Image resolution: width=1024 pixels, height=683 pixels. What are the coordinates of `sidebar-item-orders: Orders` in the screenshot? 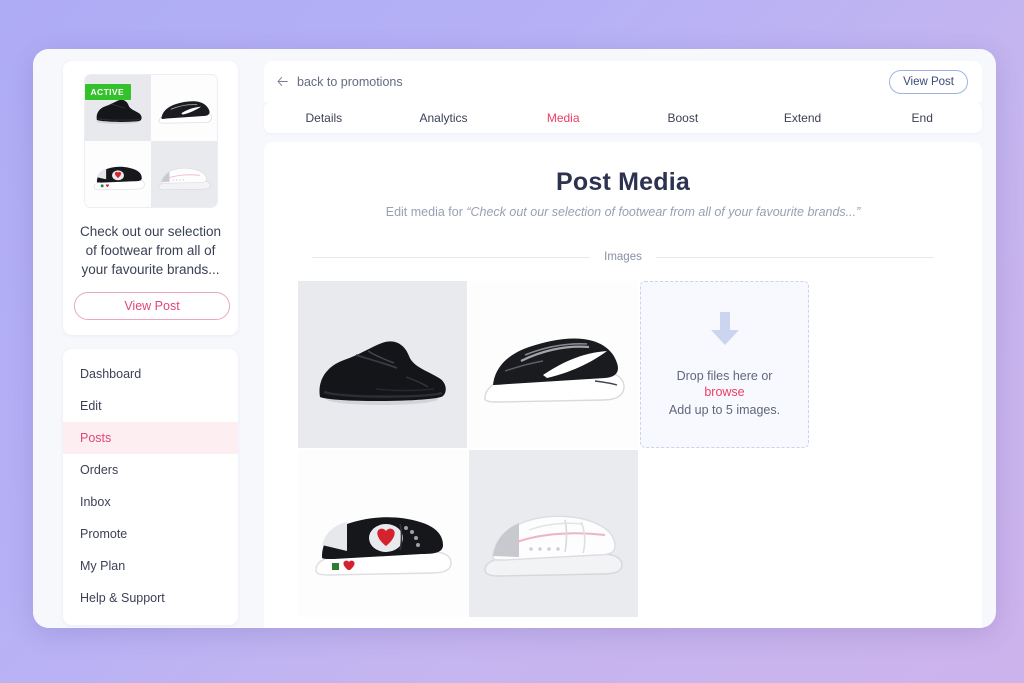 It's located at (150, 470).